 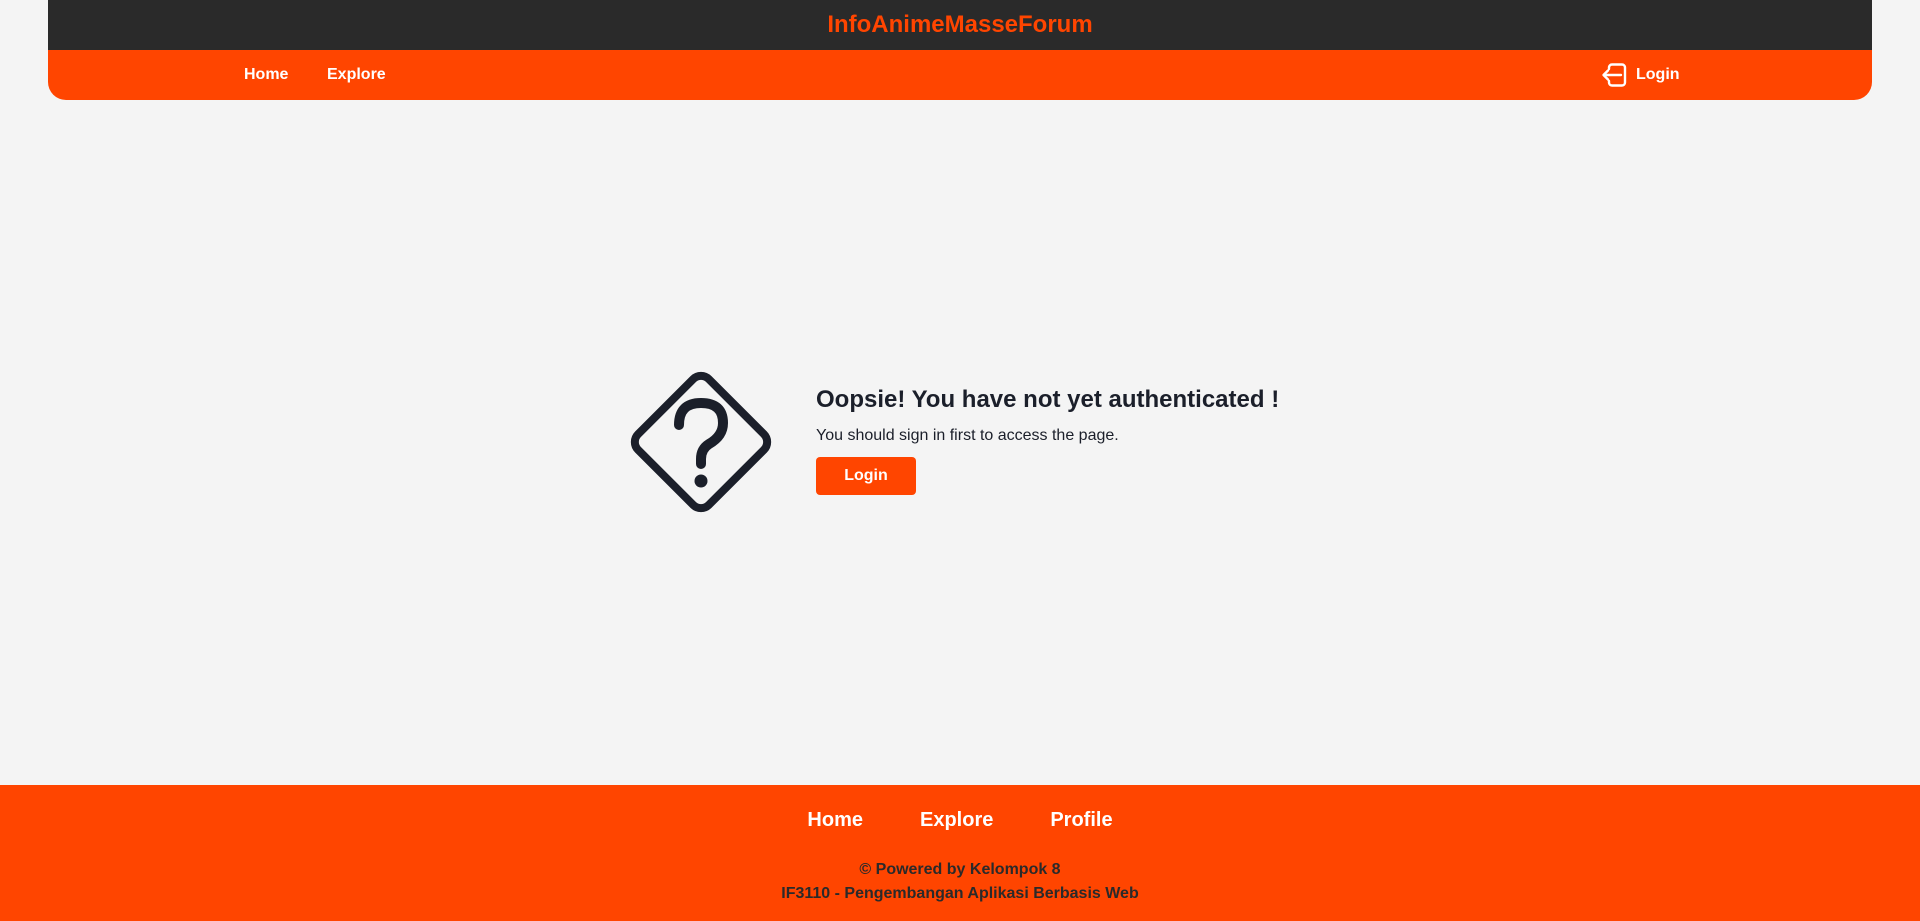 What do you see at coordinates (266, 75) in the screenshot?
I see `nav-home-link: Home` at bounding box center [266, 75].